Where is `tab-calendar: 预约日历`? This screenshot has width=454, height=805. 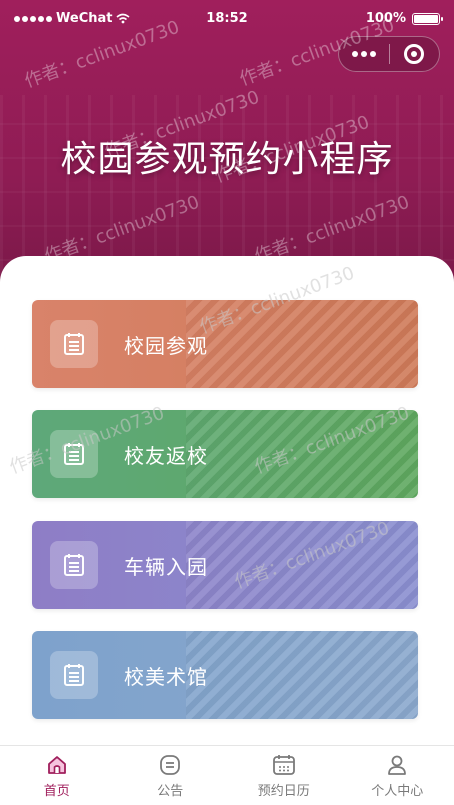 tab-calendar: 预约日历 is located at coordinates (284, 775).